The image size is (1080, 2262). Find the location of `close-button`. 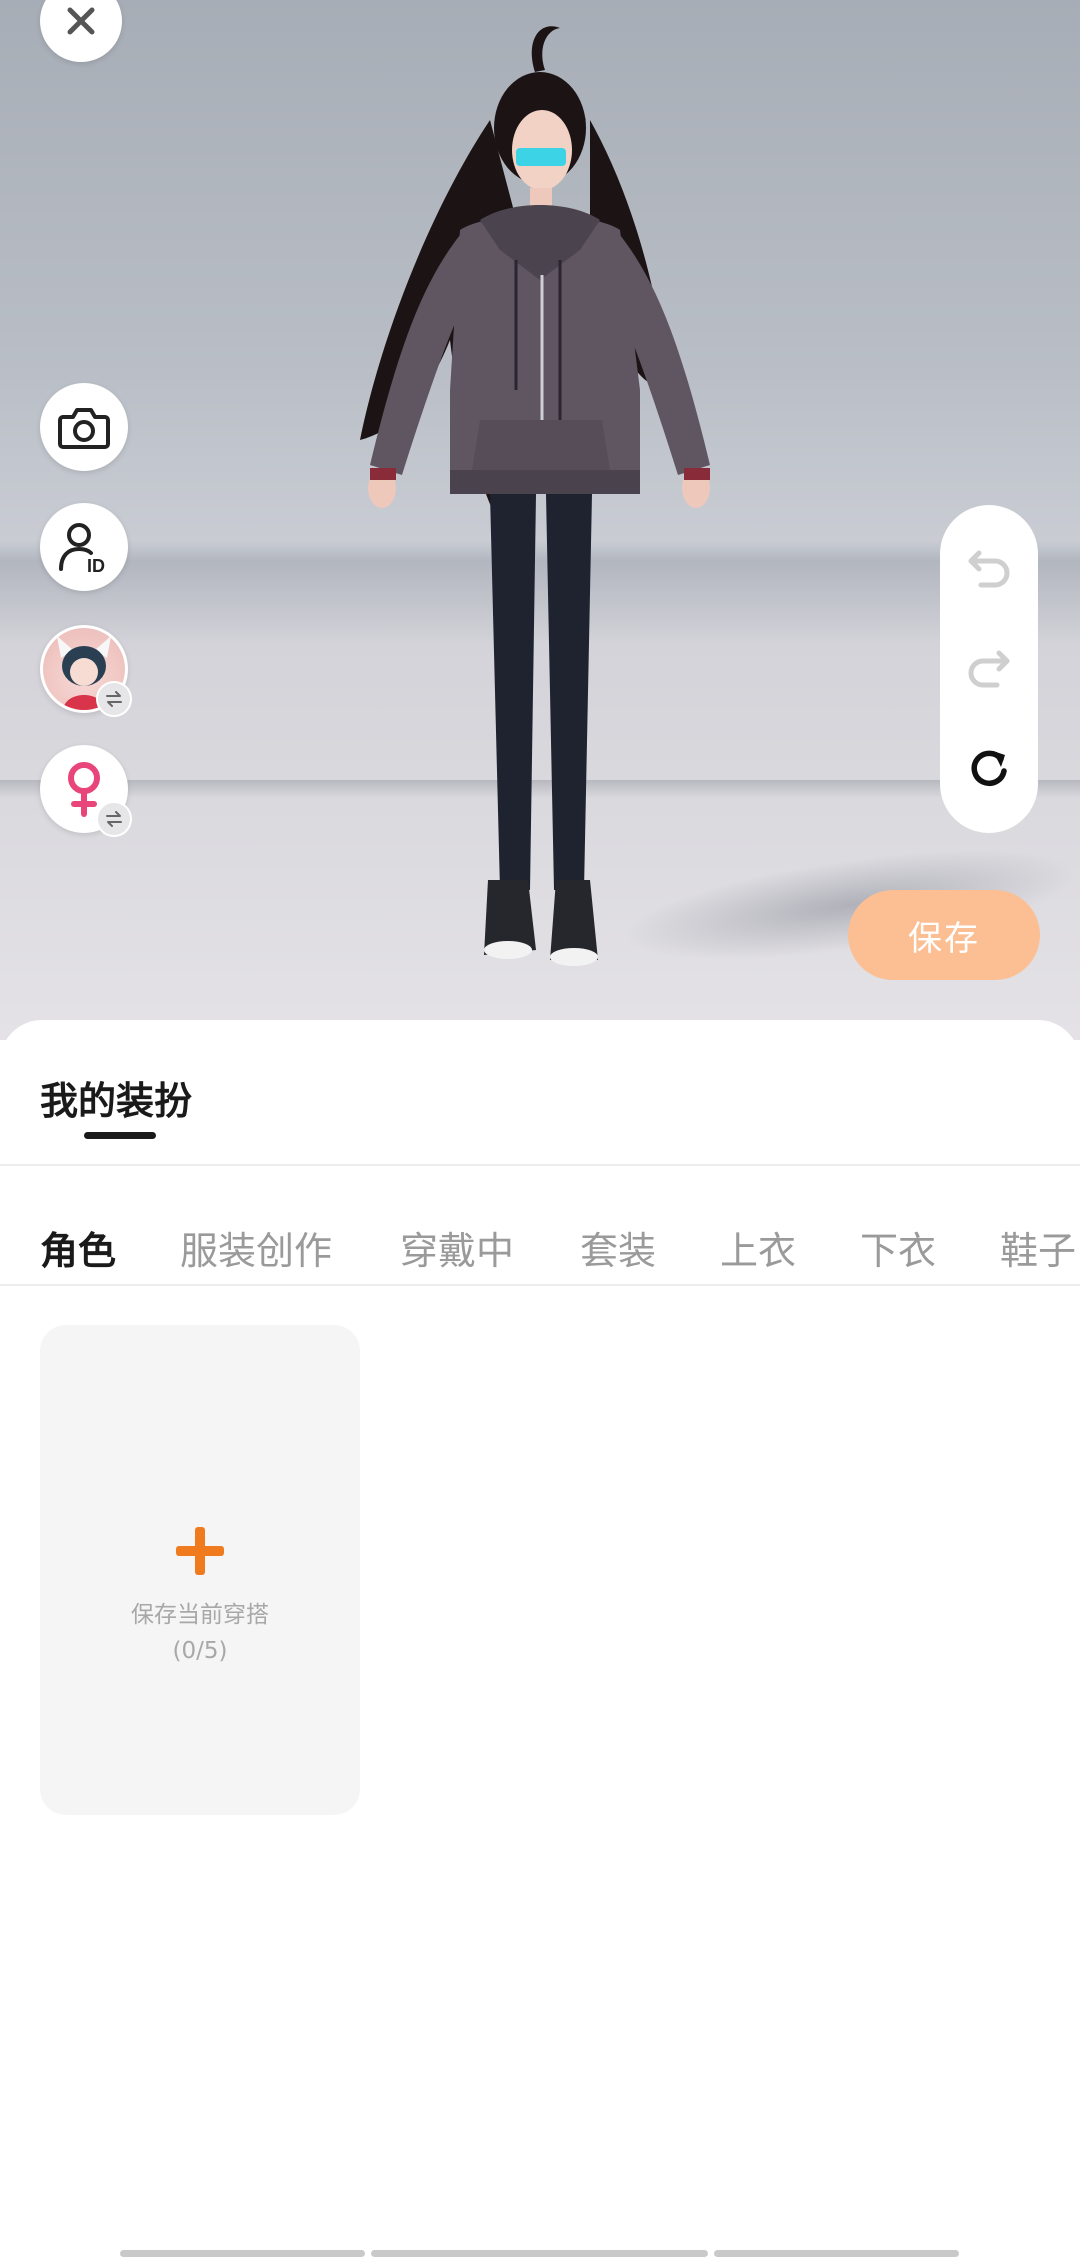

close-button is located at coordinates (81, 31).